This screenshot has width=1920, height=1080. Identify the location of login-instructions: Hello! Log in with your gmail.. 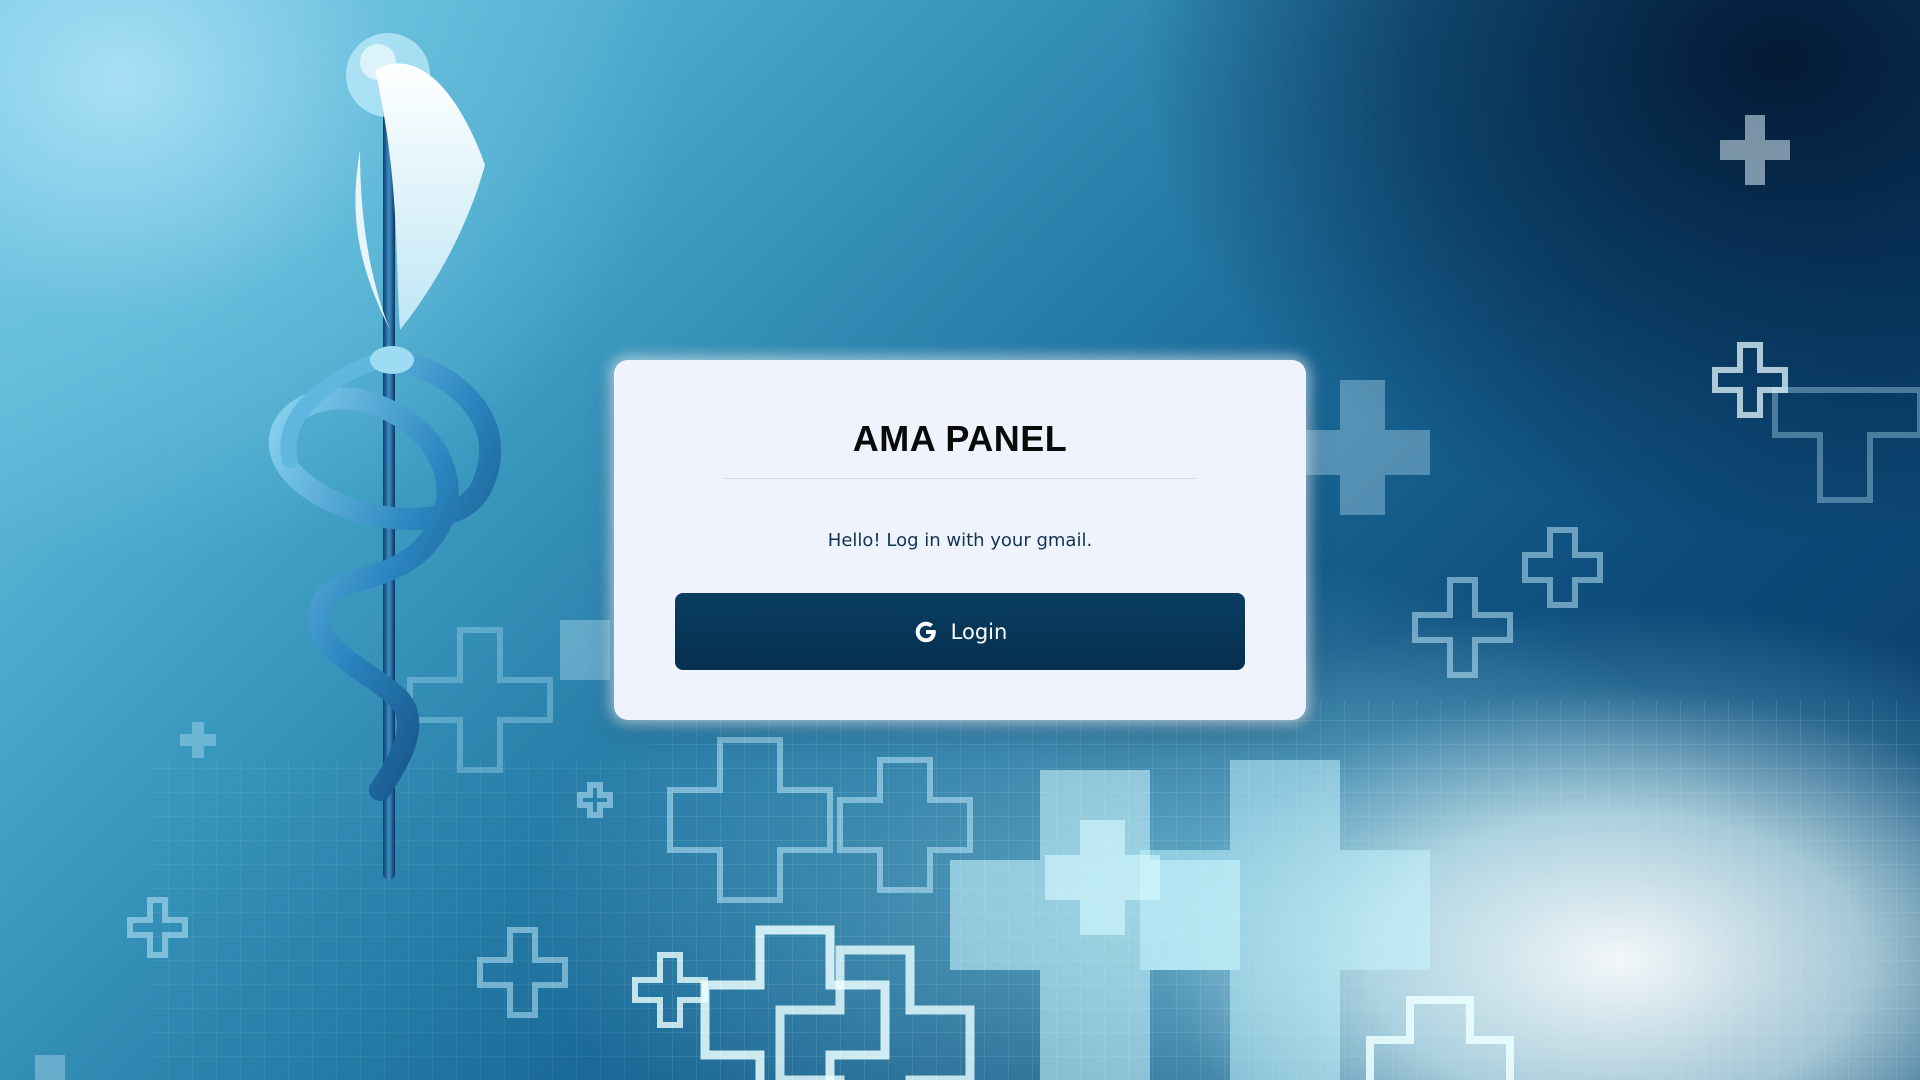
(960, 540).